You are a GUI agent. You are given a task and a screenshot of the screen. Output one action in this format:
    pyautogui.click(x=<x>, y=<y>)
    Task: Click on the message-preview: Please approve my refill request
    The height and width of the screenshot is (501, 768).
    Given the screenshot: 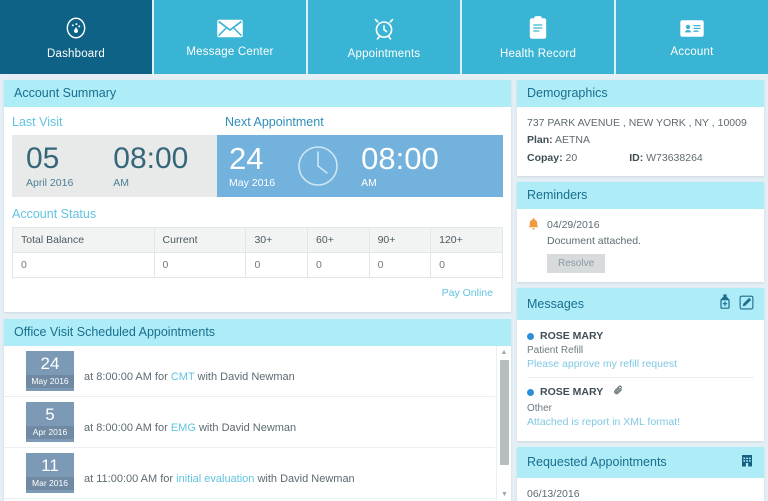 What is the action you would take?
    pyautogui.click(x=602, y=364)
    